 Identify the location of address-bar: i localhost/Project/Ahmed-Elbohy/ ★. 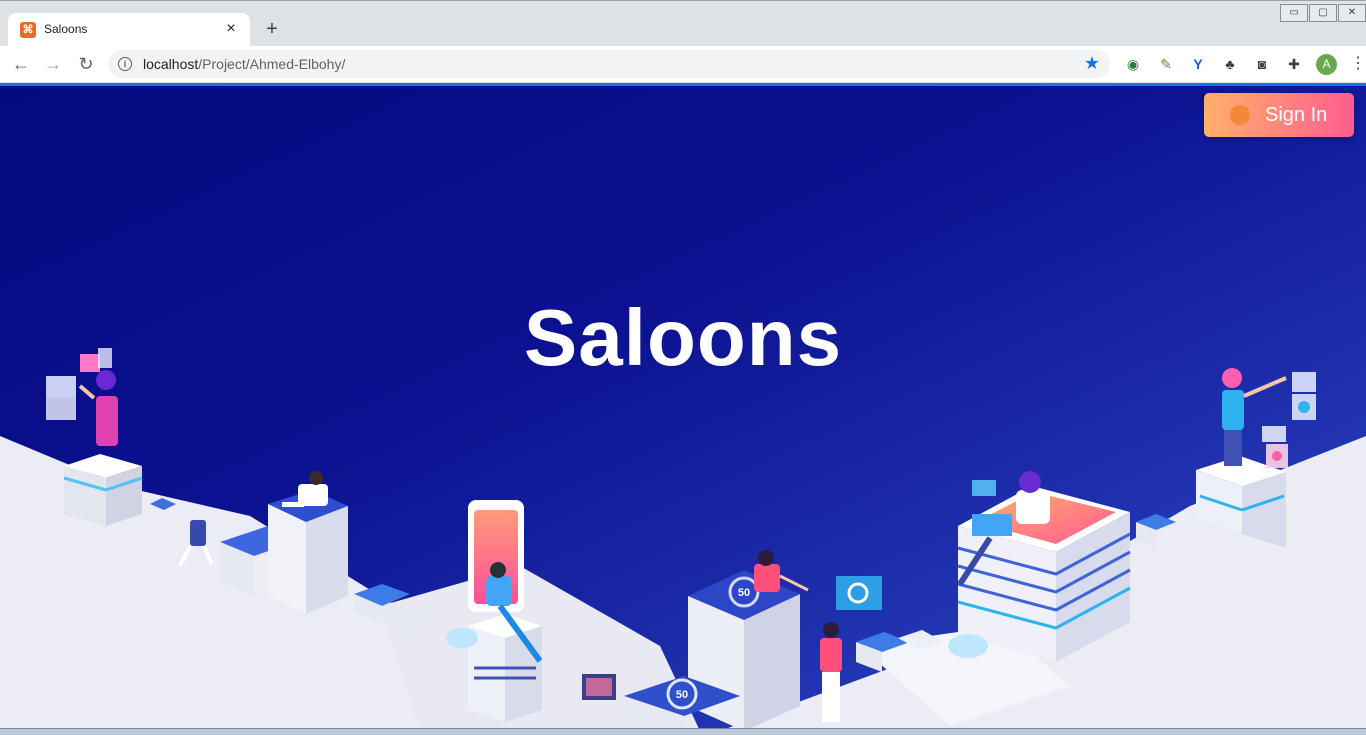
(609, 64).